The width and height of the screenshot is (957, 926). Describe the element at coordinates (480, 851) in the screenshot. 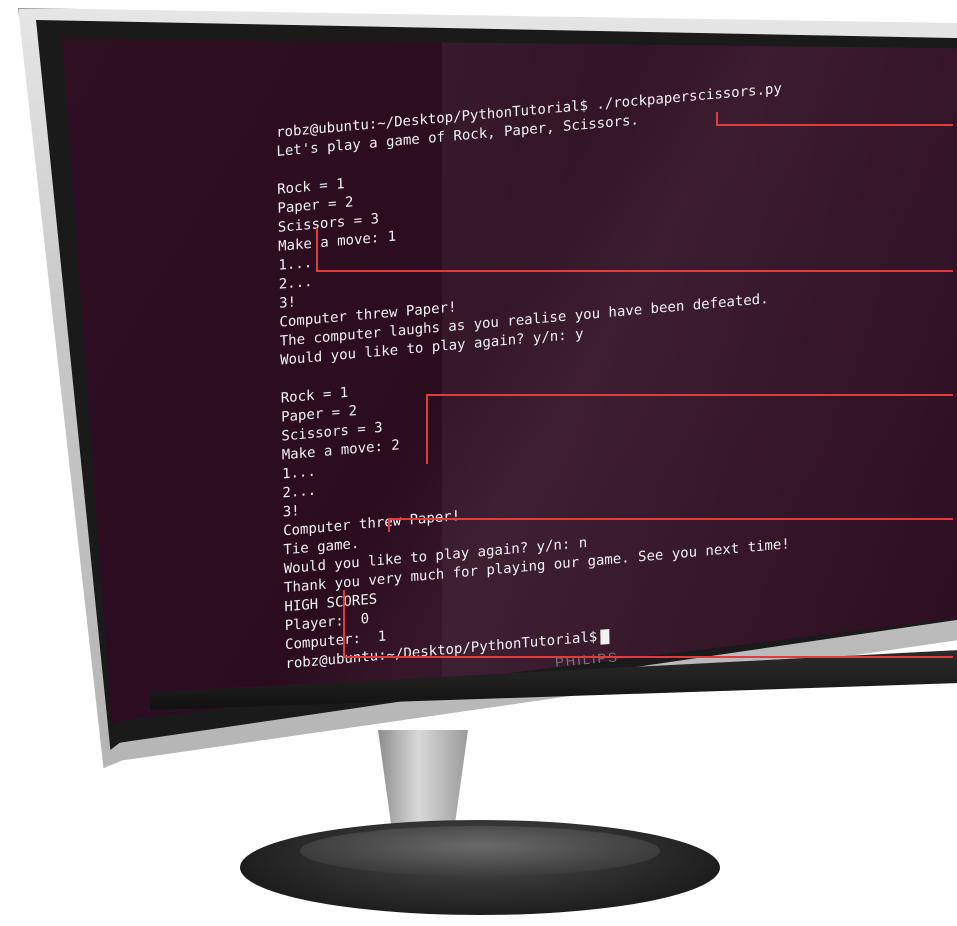

I see `monitor-stand-base-top` at that location.